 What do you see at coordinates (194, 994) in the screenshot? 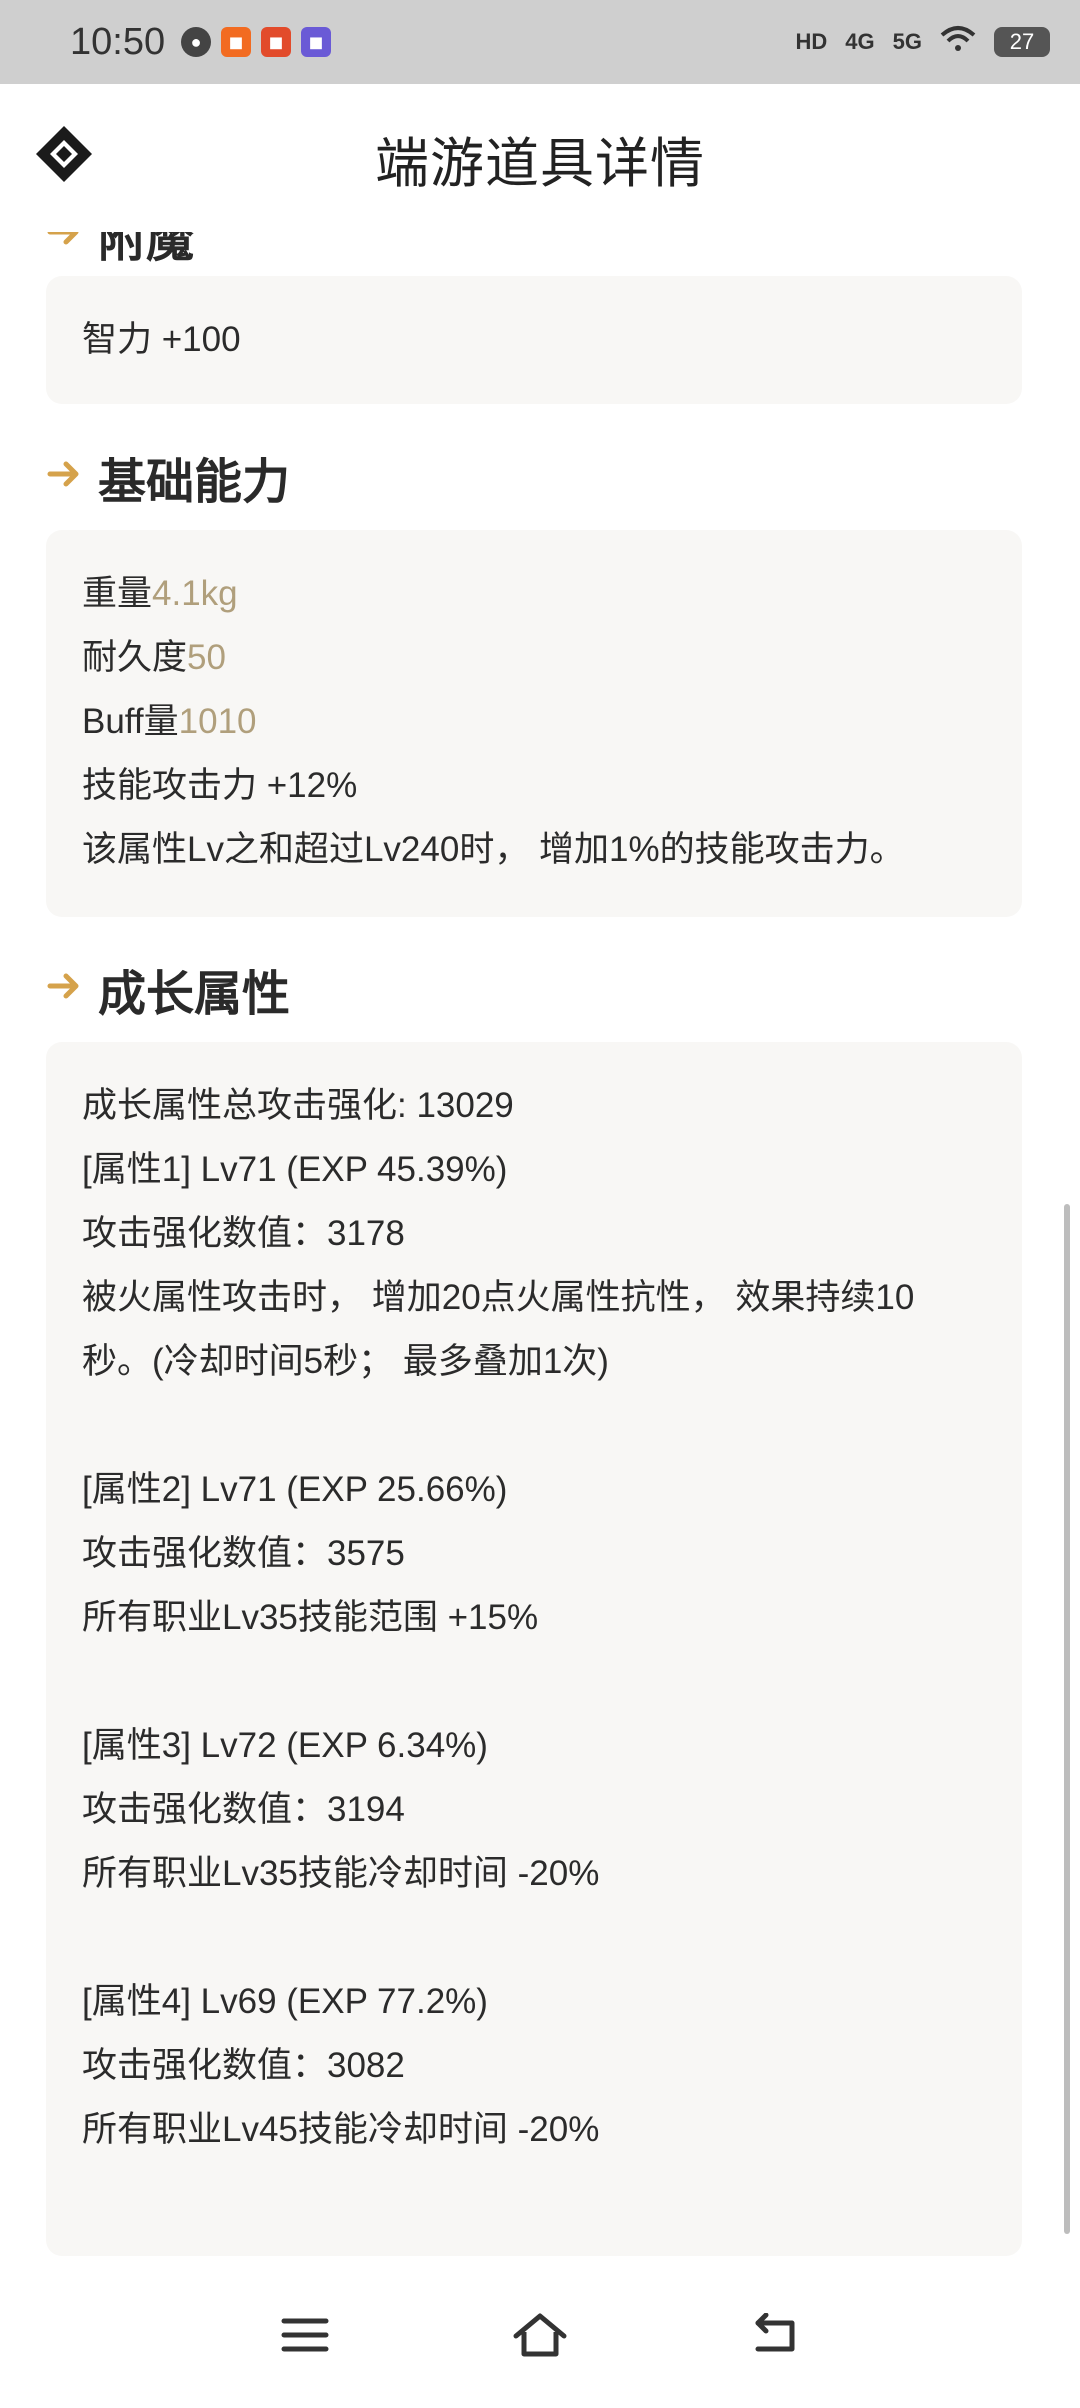
I see `section-title-text: 成长属性` at bounding box center [194, 994].